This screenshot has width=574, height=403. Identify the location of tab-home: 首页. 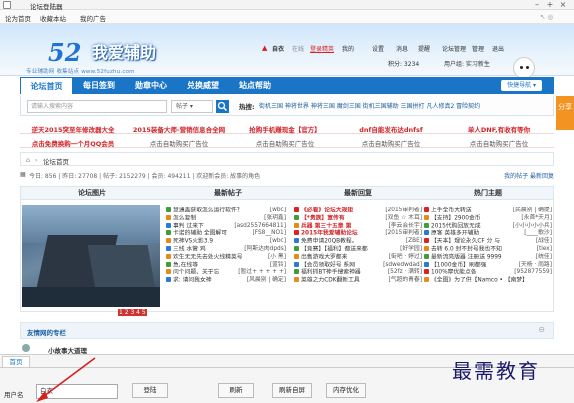
(16, 361).